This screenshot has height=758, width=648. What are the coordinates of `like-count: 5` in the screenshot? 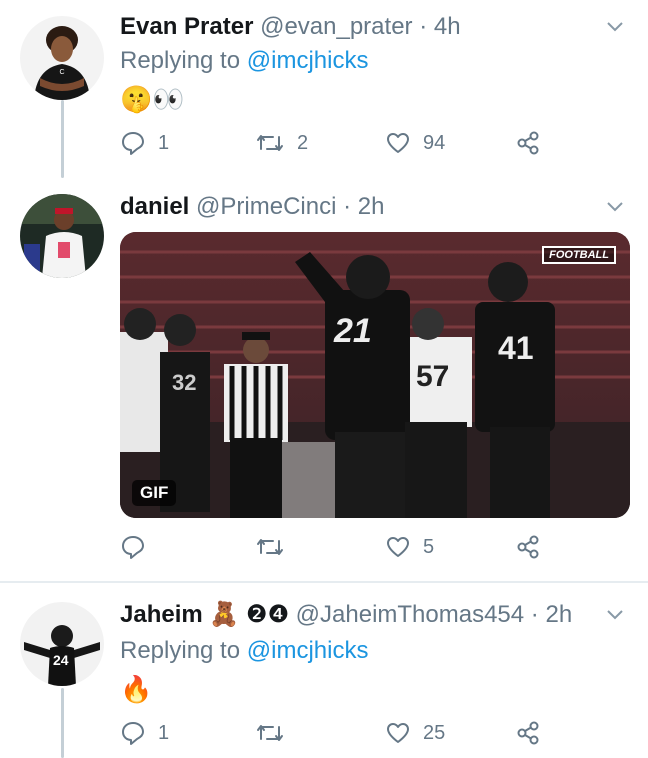 It's located at (429, 546).